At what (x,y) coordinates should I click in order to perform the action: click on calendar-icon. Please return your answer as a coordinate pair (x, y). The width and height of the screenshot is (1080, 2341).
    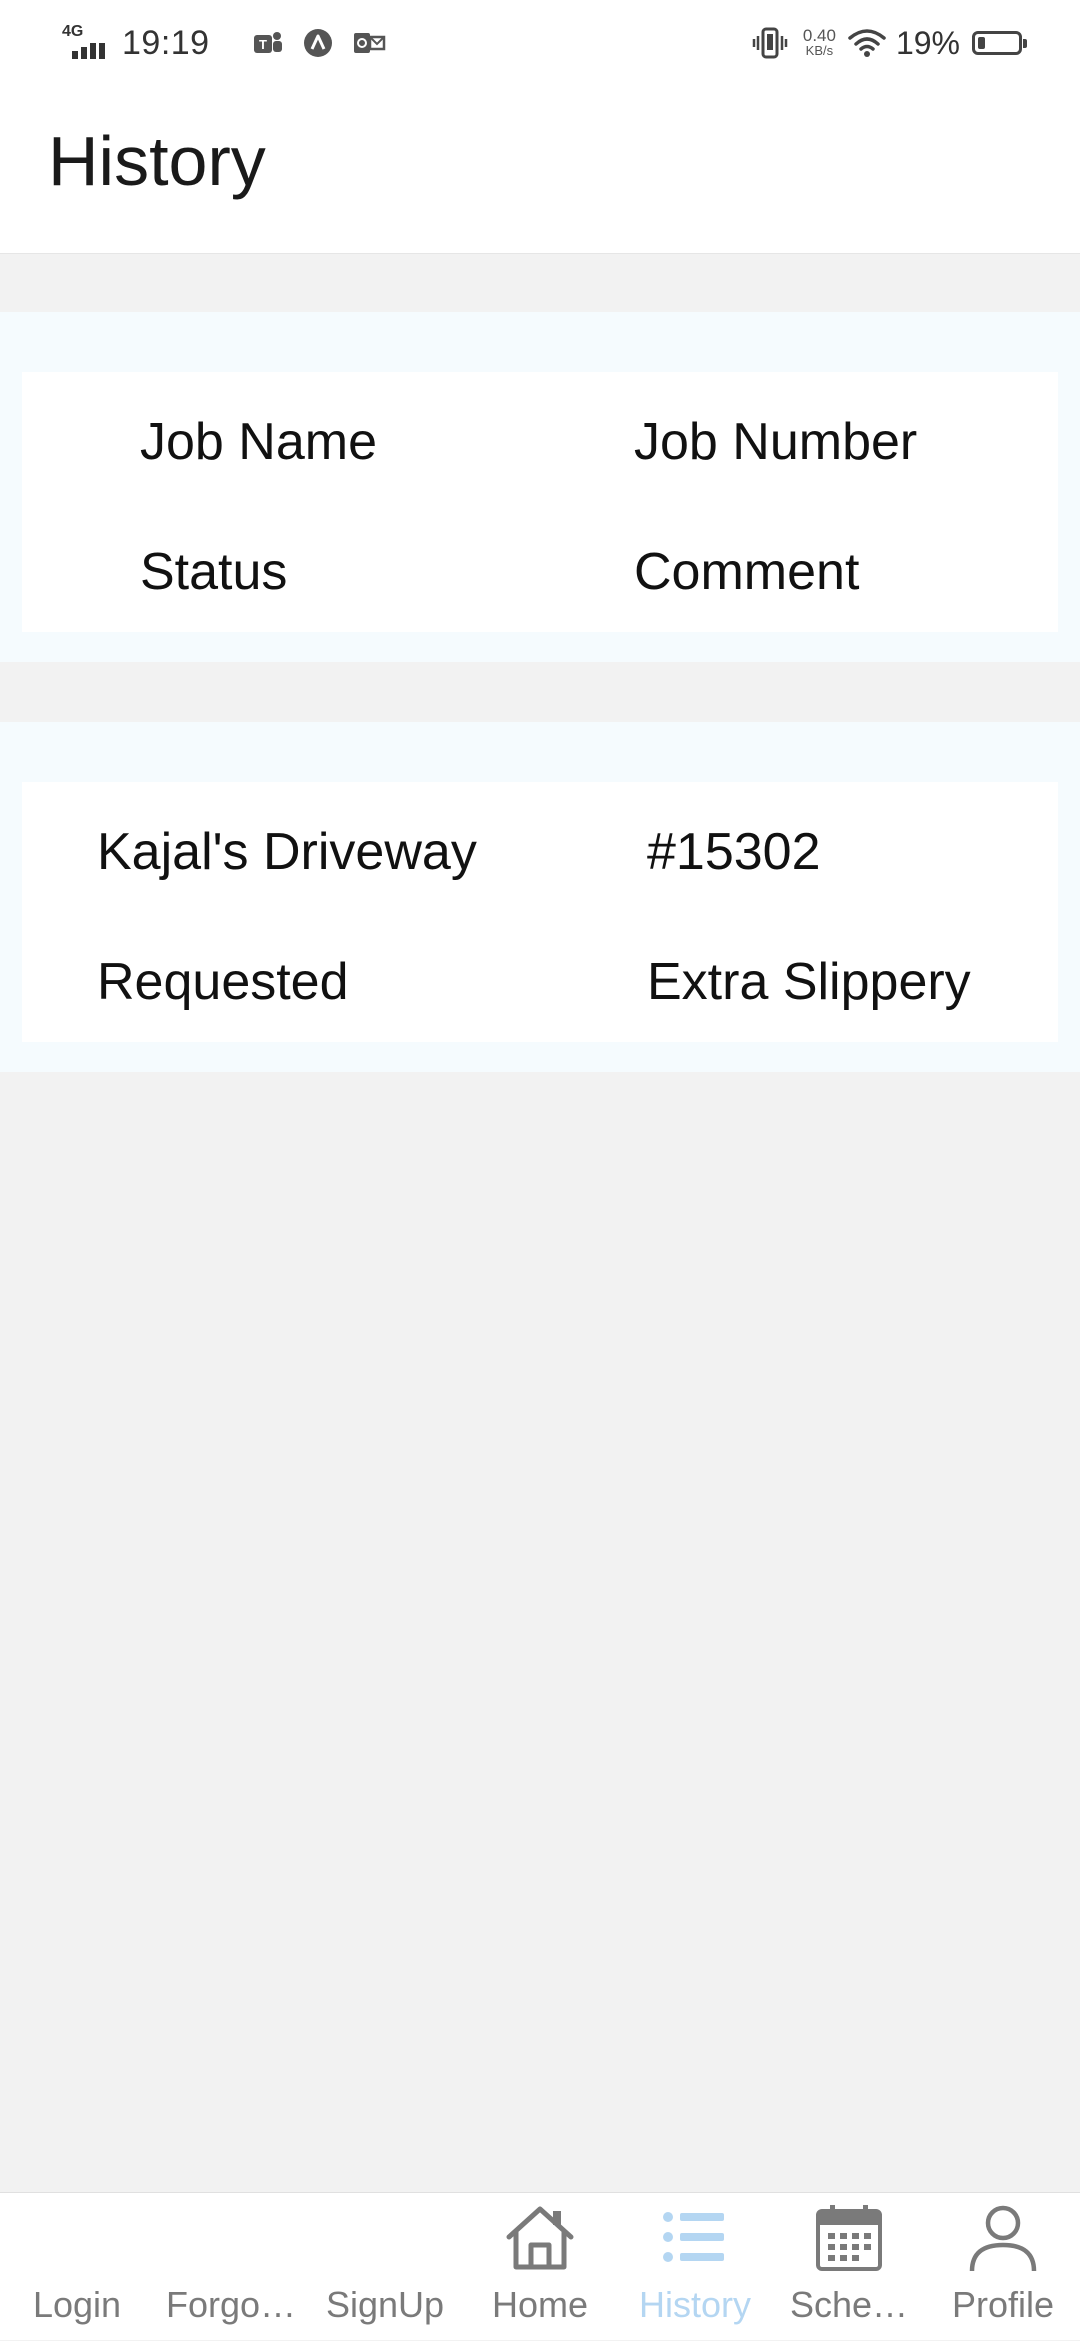
    Looking at the image, I should click on (849, 2238).